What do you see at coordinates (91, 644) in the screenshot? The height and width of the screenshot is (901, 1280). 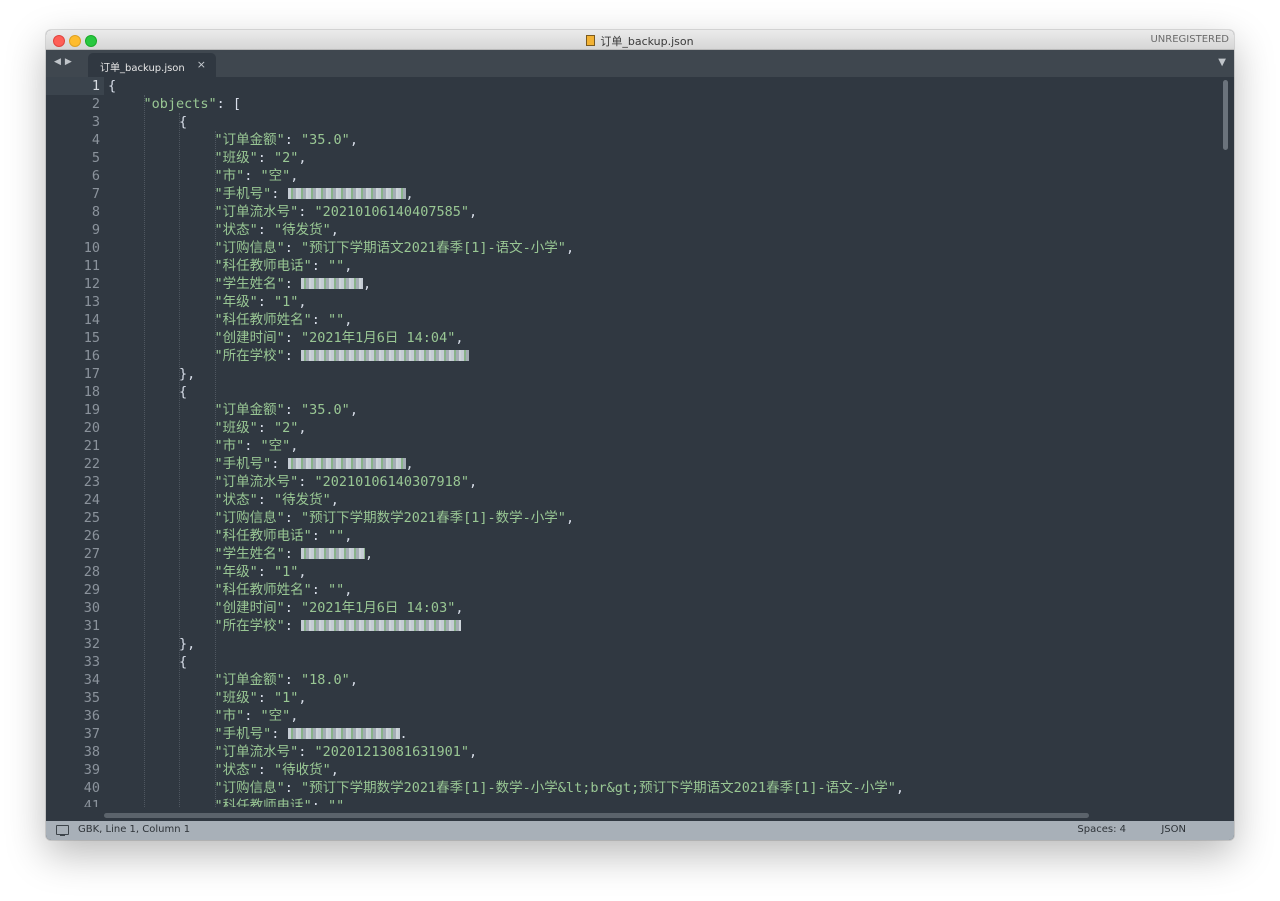 I see `line-number: 32` at bounding box center [91, 644].